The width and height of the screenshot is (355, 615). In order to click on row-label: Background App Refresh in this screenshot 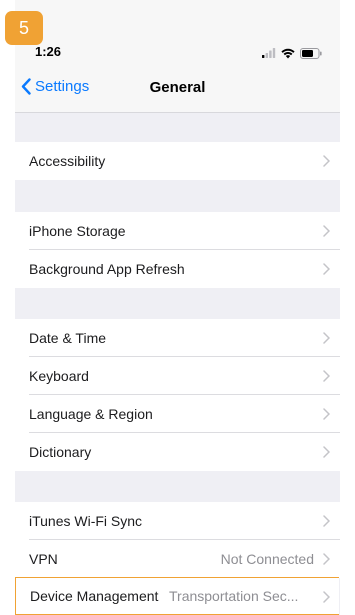, I will do `click(107, 269)`.